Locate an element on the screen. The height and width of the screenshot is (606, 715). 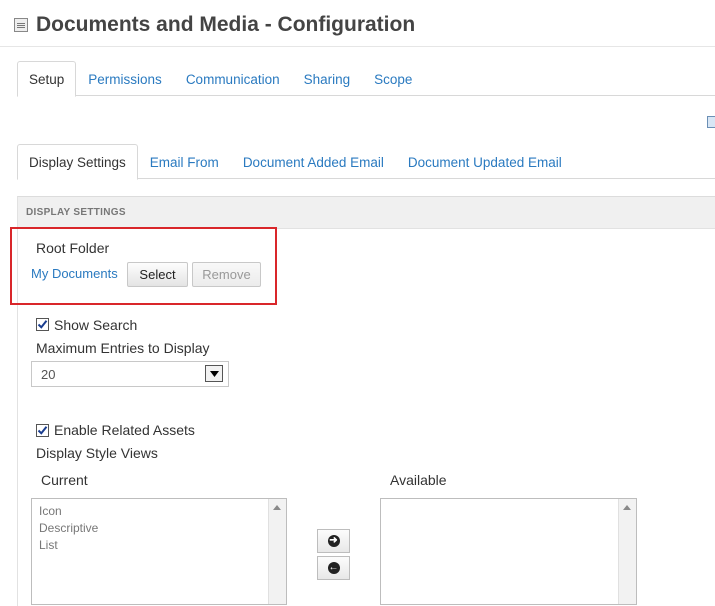
tab-communication: Communication is located at coordinates (233, 79).